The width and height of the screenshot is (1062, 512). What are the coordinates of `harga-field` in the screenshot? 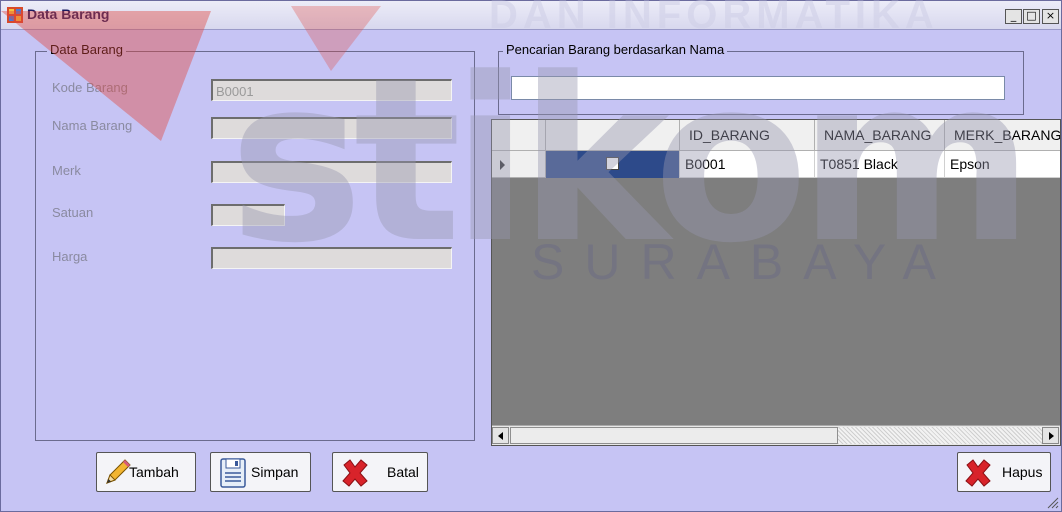 It's located at (331, 258).